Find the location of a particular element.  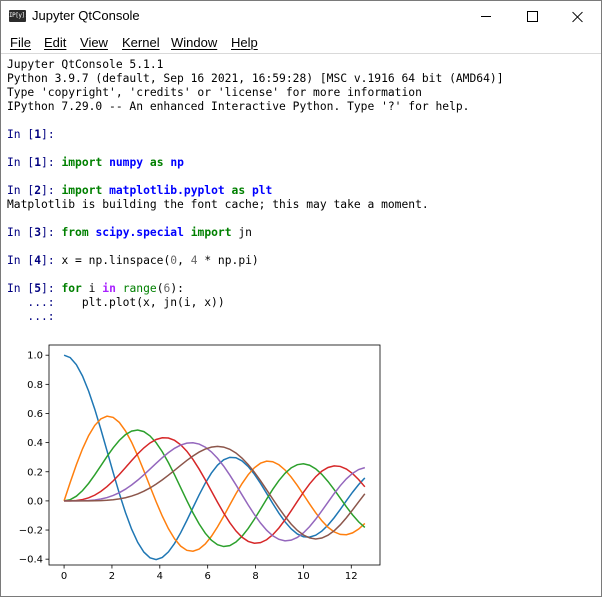

code-text: , is located at coordinates (184, 260).